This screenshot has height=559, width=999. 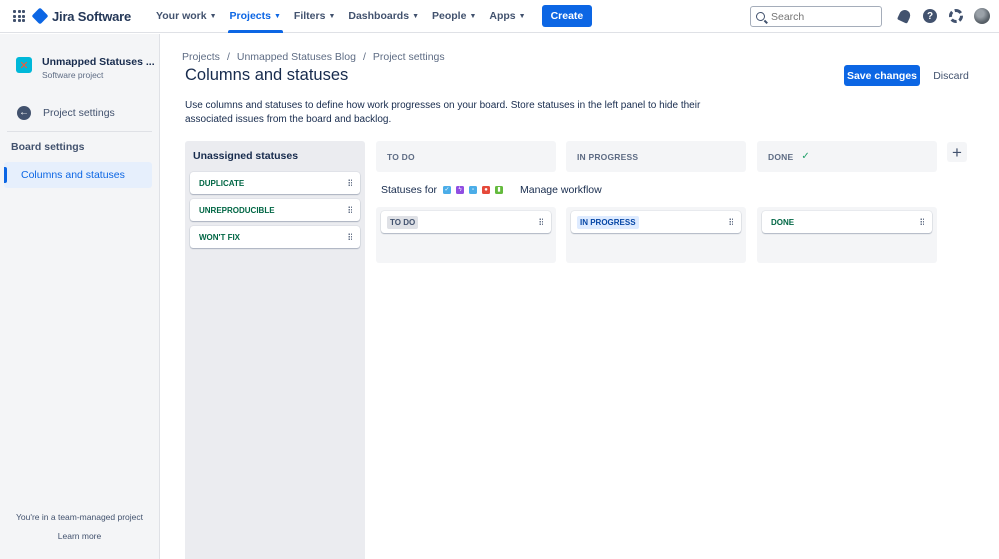 What do you see at coordinates (246, 156) in the screenshot?
I see `unassigned-statuses-title: Unassigned statuses` at bounding box center [246, 156].